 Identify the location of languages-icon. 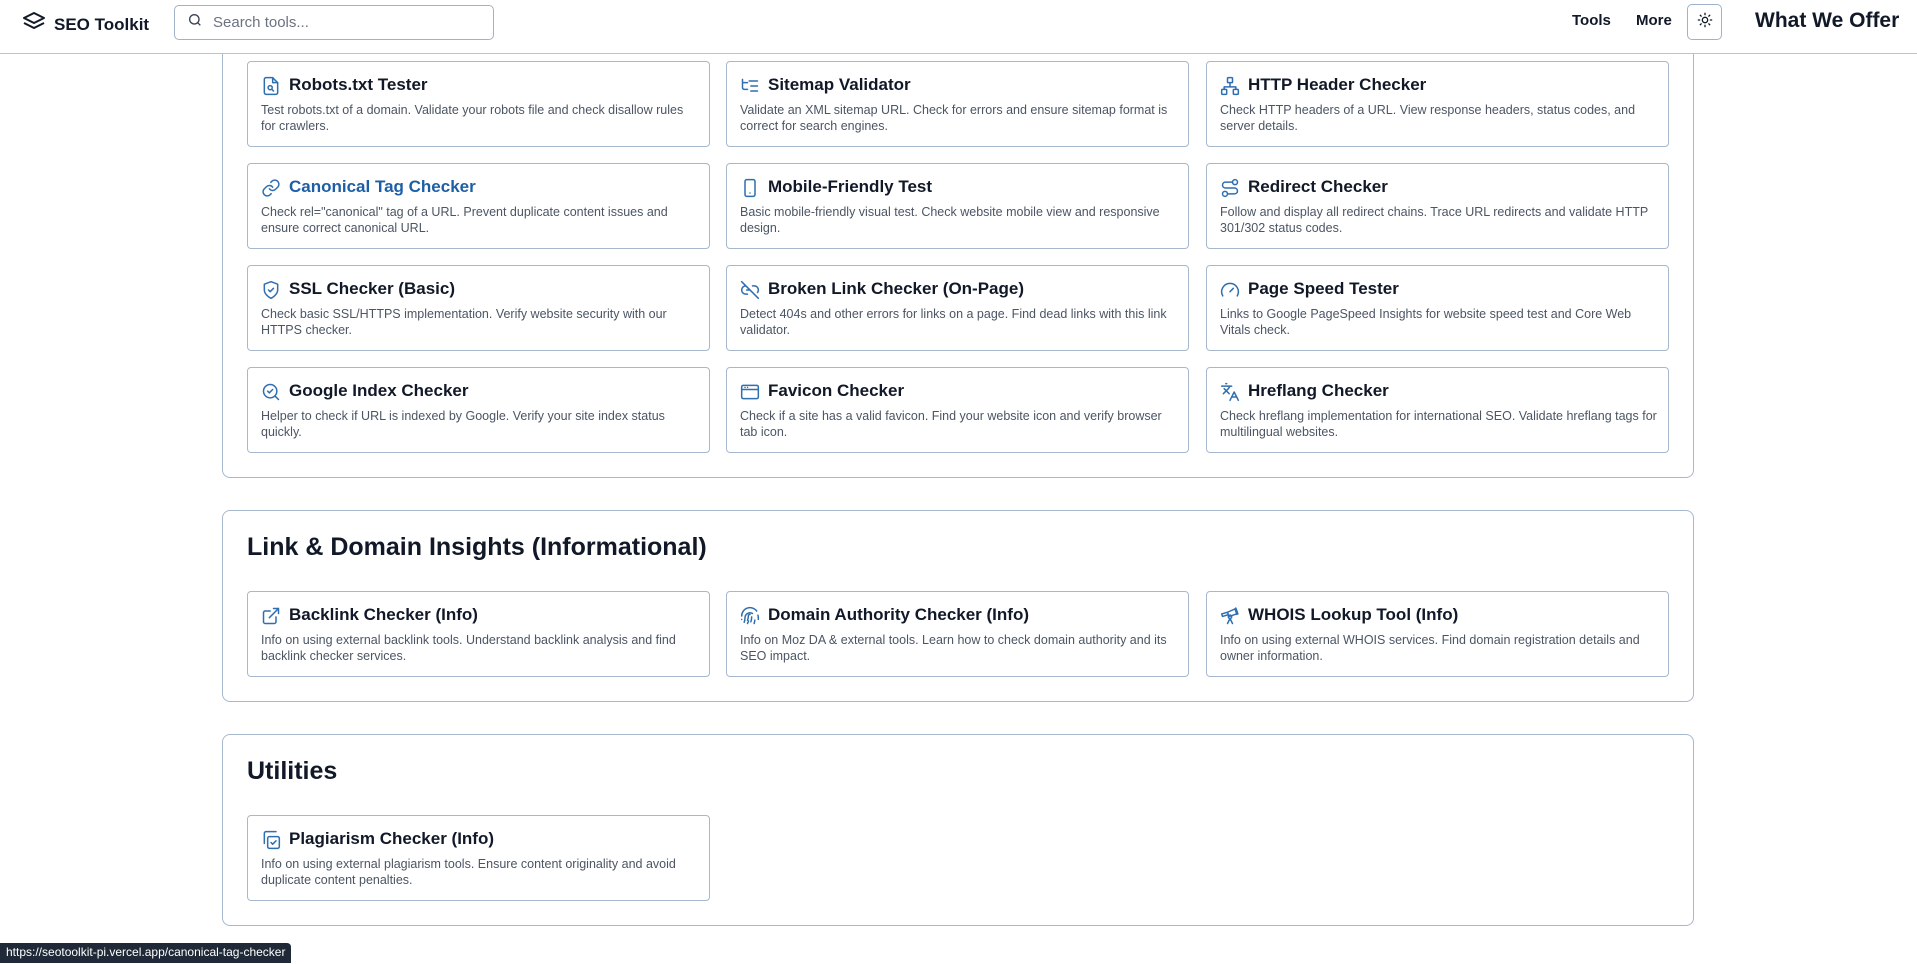
(1230, 392).